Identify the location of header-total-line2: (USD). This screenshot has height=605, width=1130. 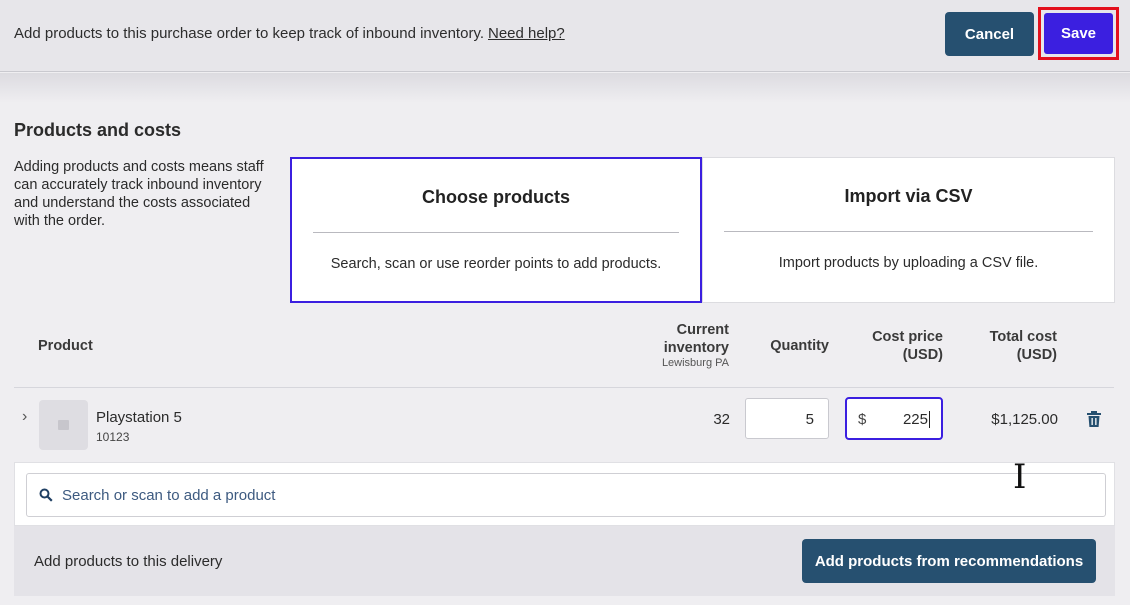
(1036, 355).